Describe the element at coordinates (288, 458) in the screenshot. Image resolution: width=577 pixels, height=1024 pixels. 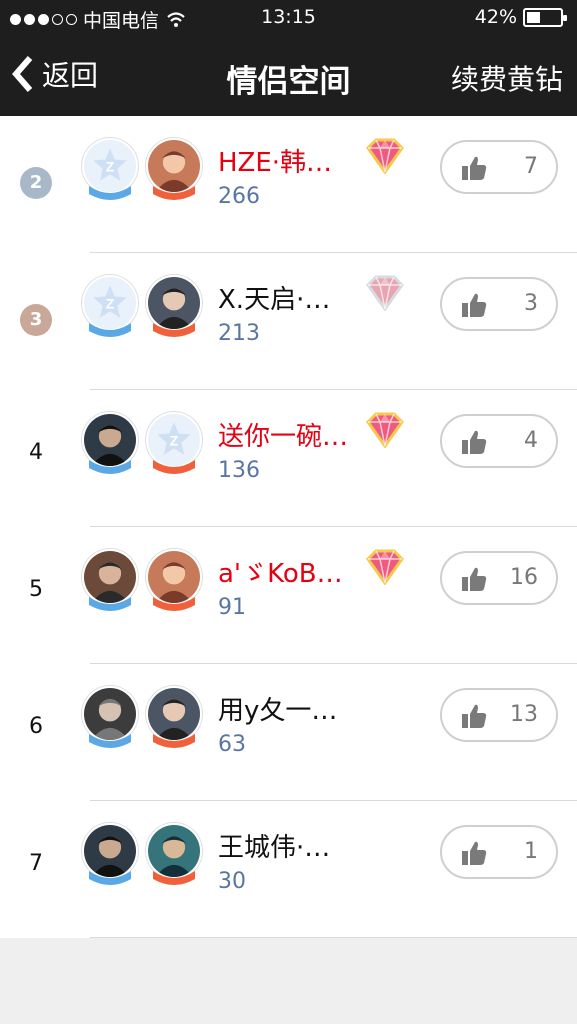
I see `list-item: 4 Z 送你一碗… 136 4` at that location.